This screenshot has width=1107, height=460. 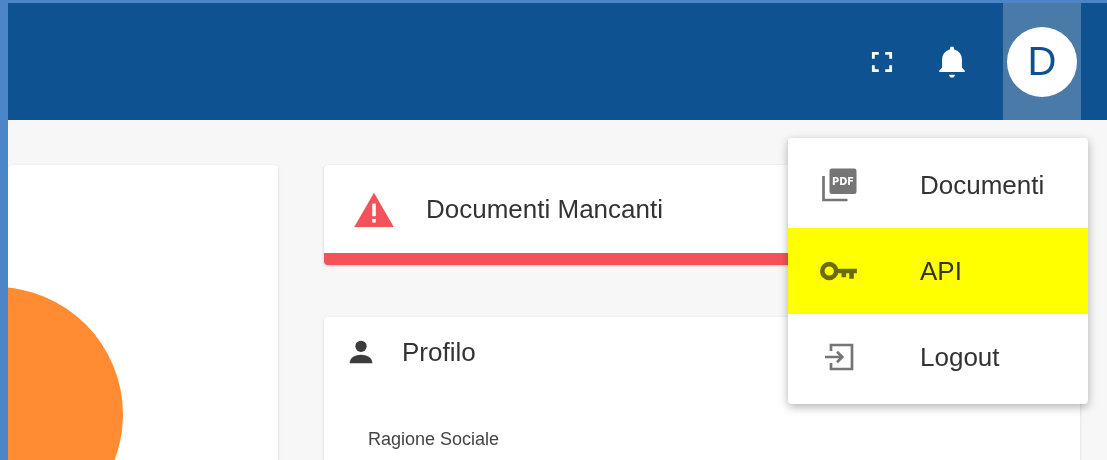 What do you see at coordinates (840, 271) in the screenshot?
I see `key-icon` at bounding box center [840, 271].